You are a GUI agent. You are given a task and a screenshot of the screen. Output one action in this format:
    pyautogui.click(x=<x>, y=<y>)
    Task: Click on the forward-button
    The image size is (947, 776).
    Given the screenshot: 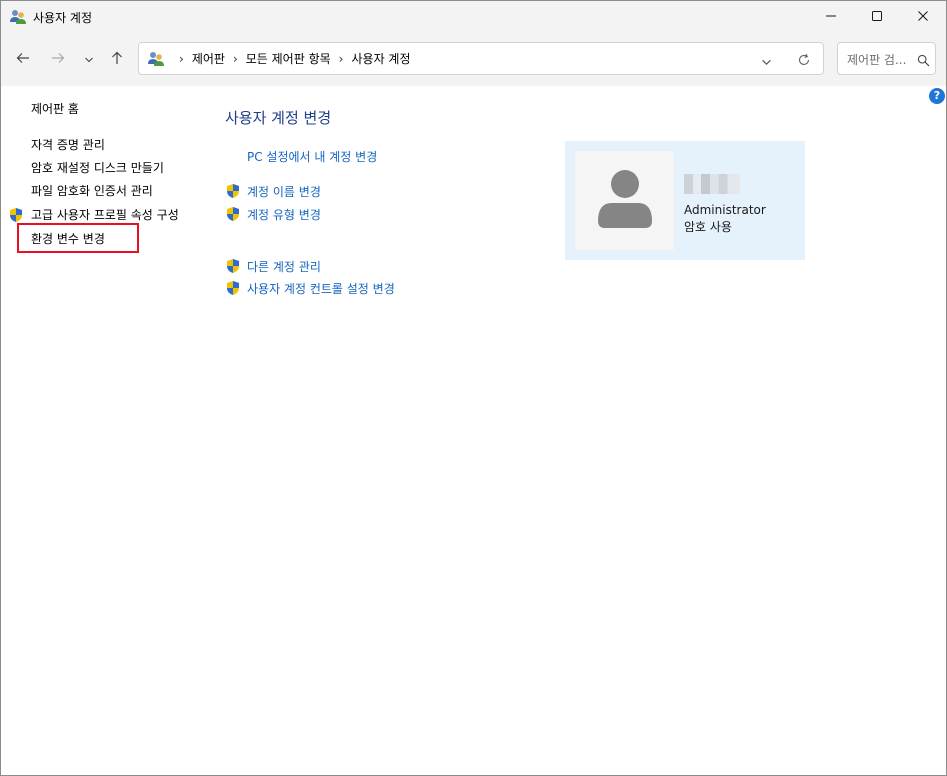 What is the action you would take?
    pyautogui.click(x=58, y=59)
    